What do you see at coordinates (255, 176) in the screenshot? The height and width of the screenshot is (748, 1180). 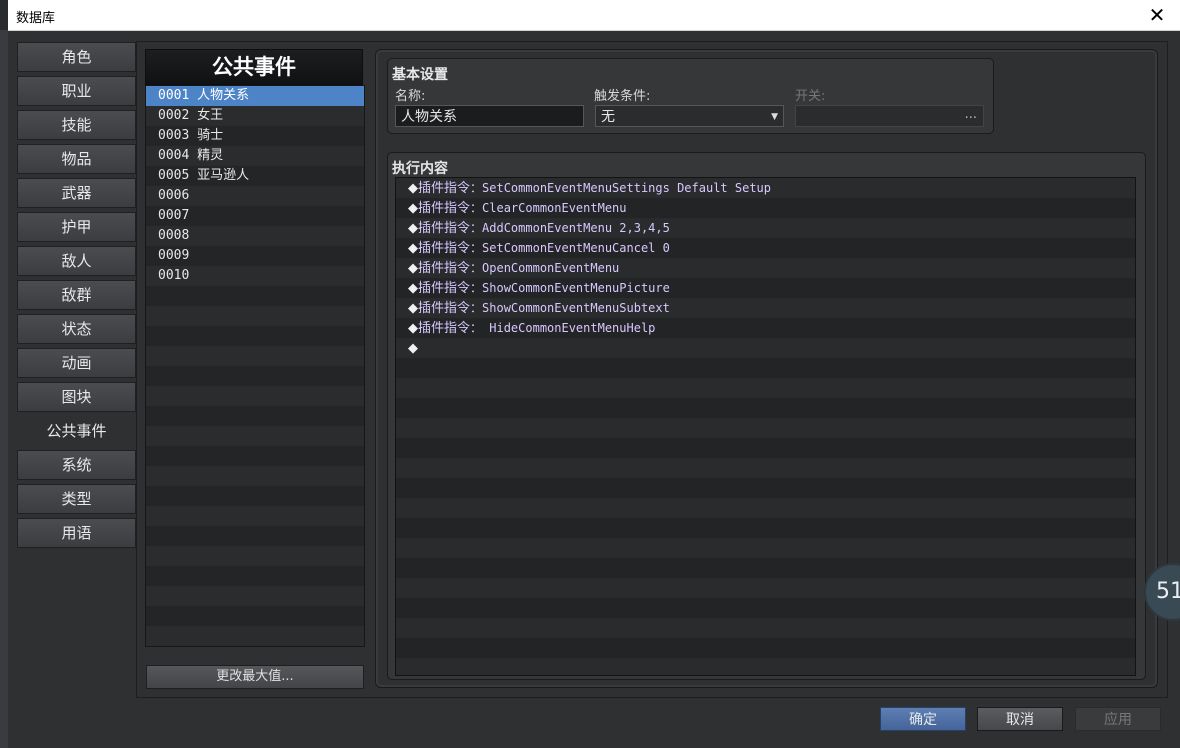 I see `list-item: 0005 亚马逊人` at bounding box center [255, 176].